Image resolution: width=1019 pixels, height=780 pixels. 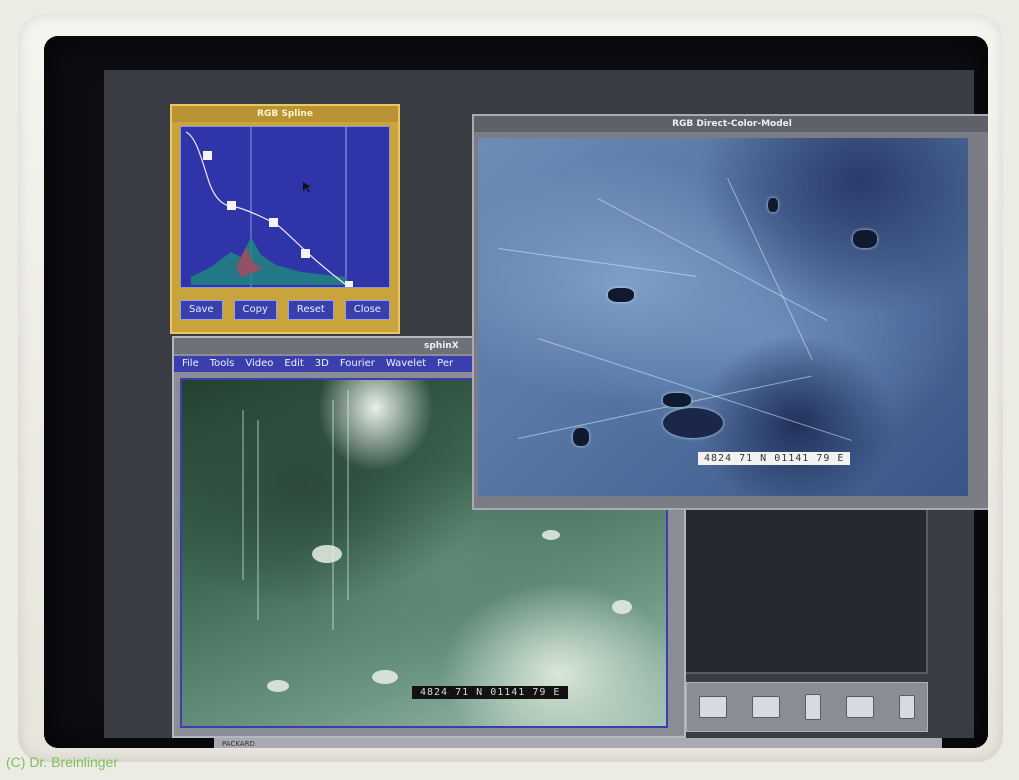 I want to click on copyright-caption: (C) Dr. Breinlinger, so click(x=62, y=762).